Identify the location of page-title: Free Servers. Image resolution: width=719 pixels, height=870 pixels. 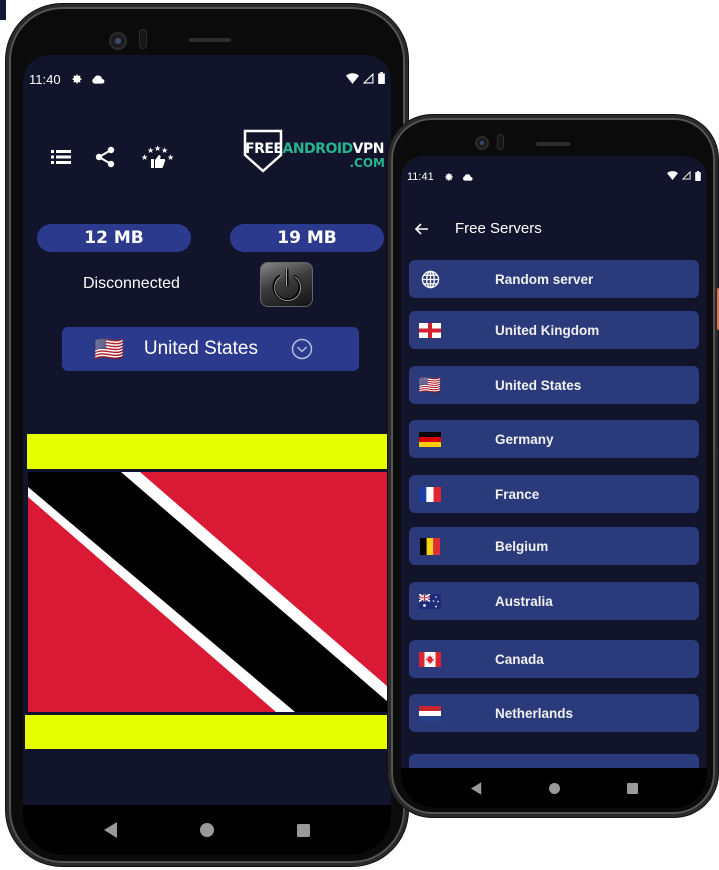
(498, 228).